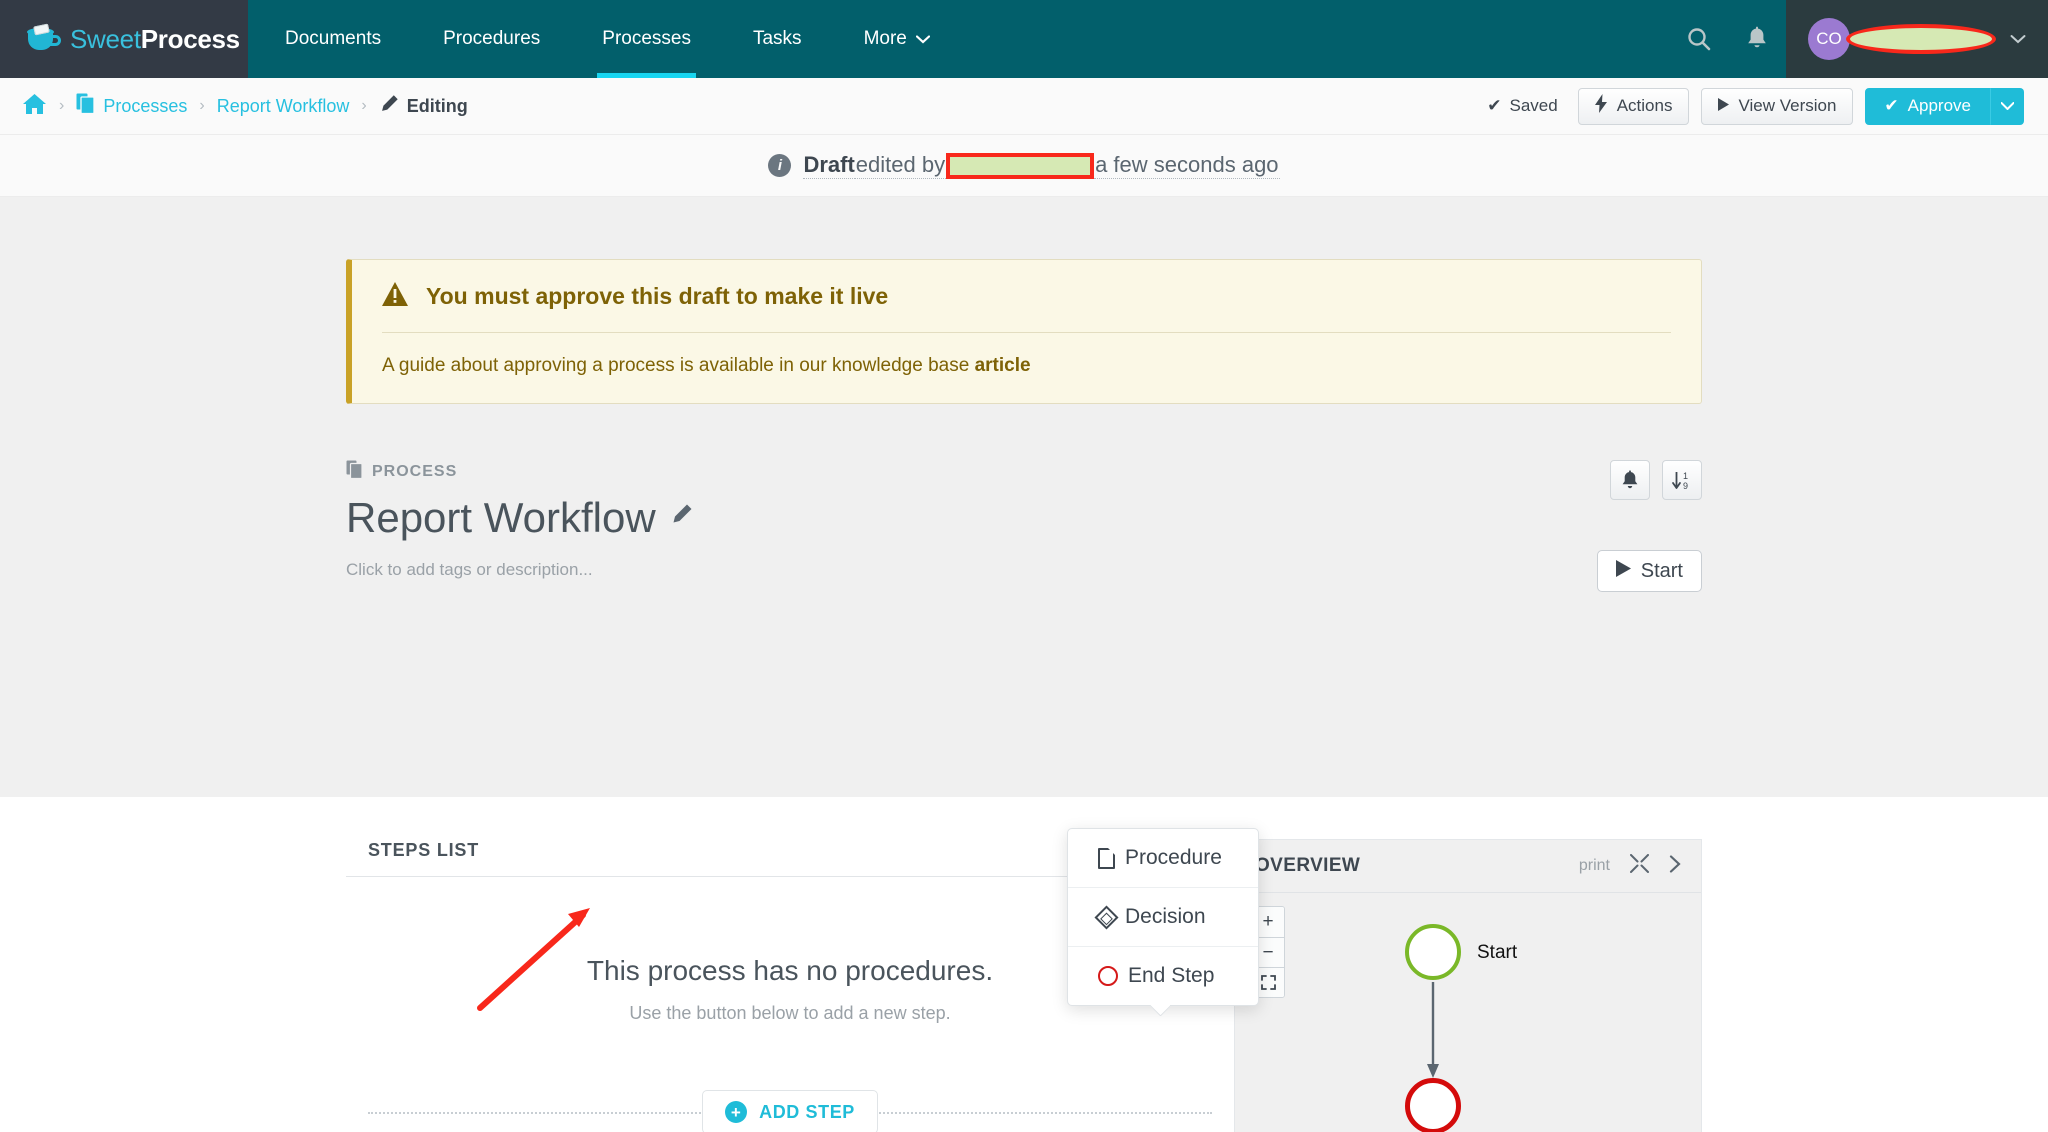 This screenshot has width=2048, height=1132. I want to click on nav-item-documents: Documents, so click(333, 39).